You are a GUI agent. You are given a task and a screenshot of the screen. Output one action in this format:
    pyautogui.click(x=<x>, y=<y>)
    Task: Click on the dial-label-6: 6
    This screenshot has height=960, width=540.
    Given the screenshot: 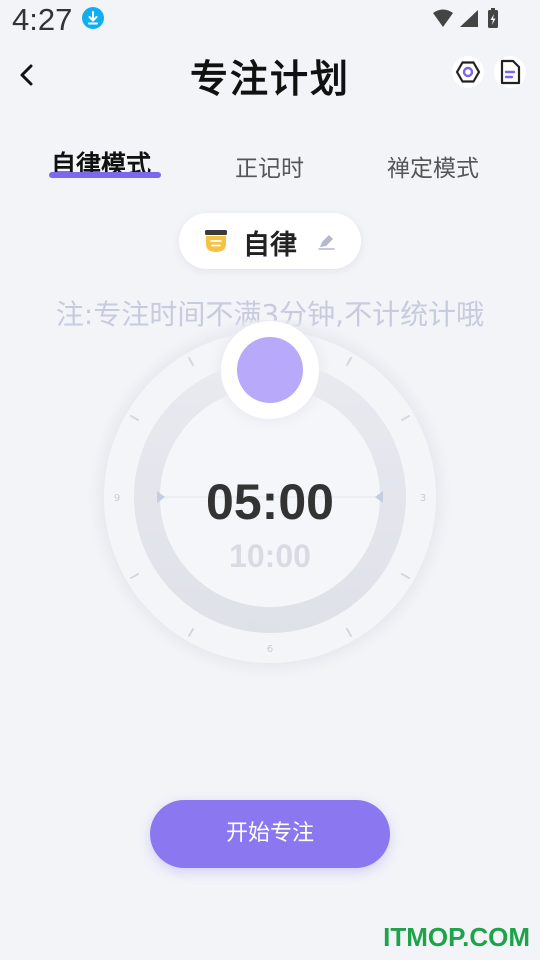 What is the action you would take?
    pyautogui.click(x=270, y=649)
    